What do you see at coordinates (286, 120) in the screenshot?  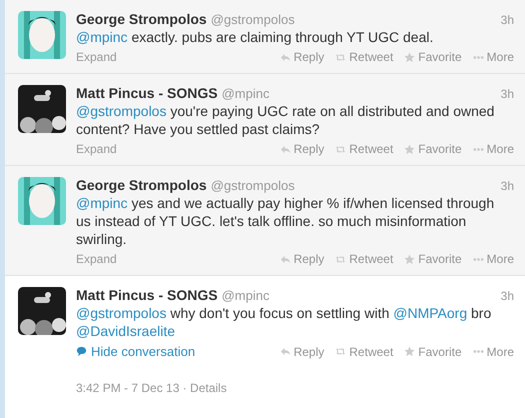 I see `tweet-text: @gstrompolos you're paying UGC rate on all distributed and owned content? Have you settled past claims?` at bounding box center [286, 120].